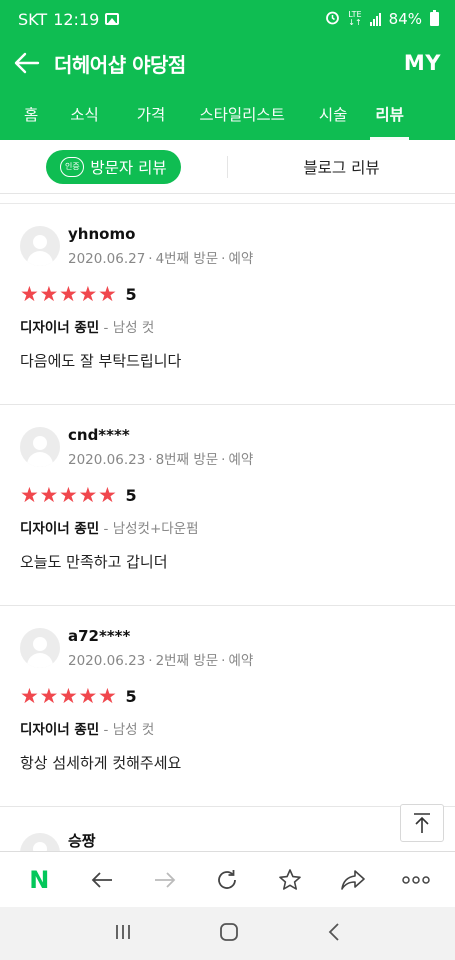 Image resolution: width=455 pixels, height=960 pixels. I want to click on more-icon, so click(415, 879).